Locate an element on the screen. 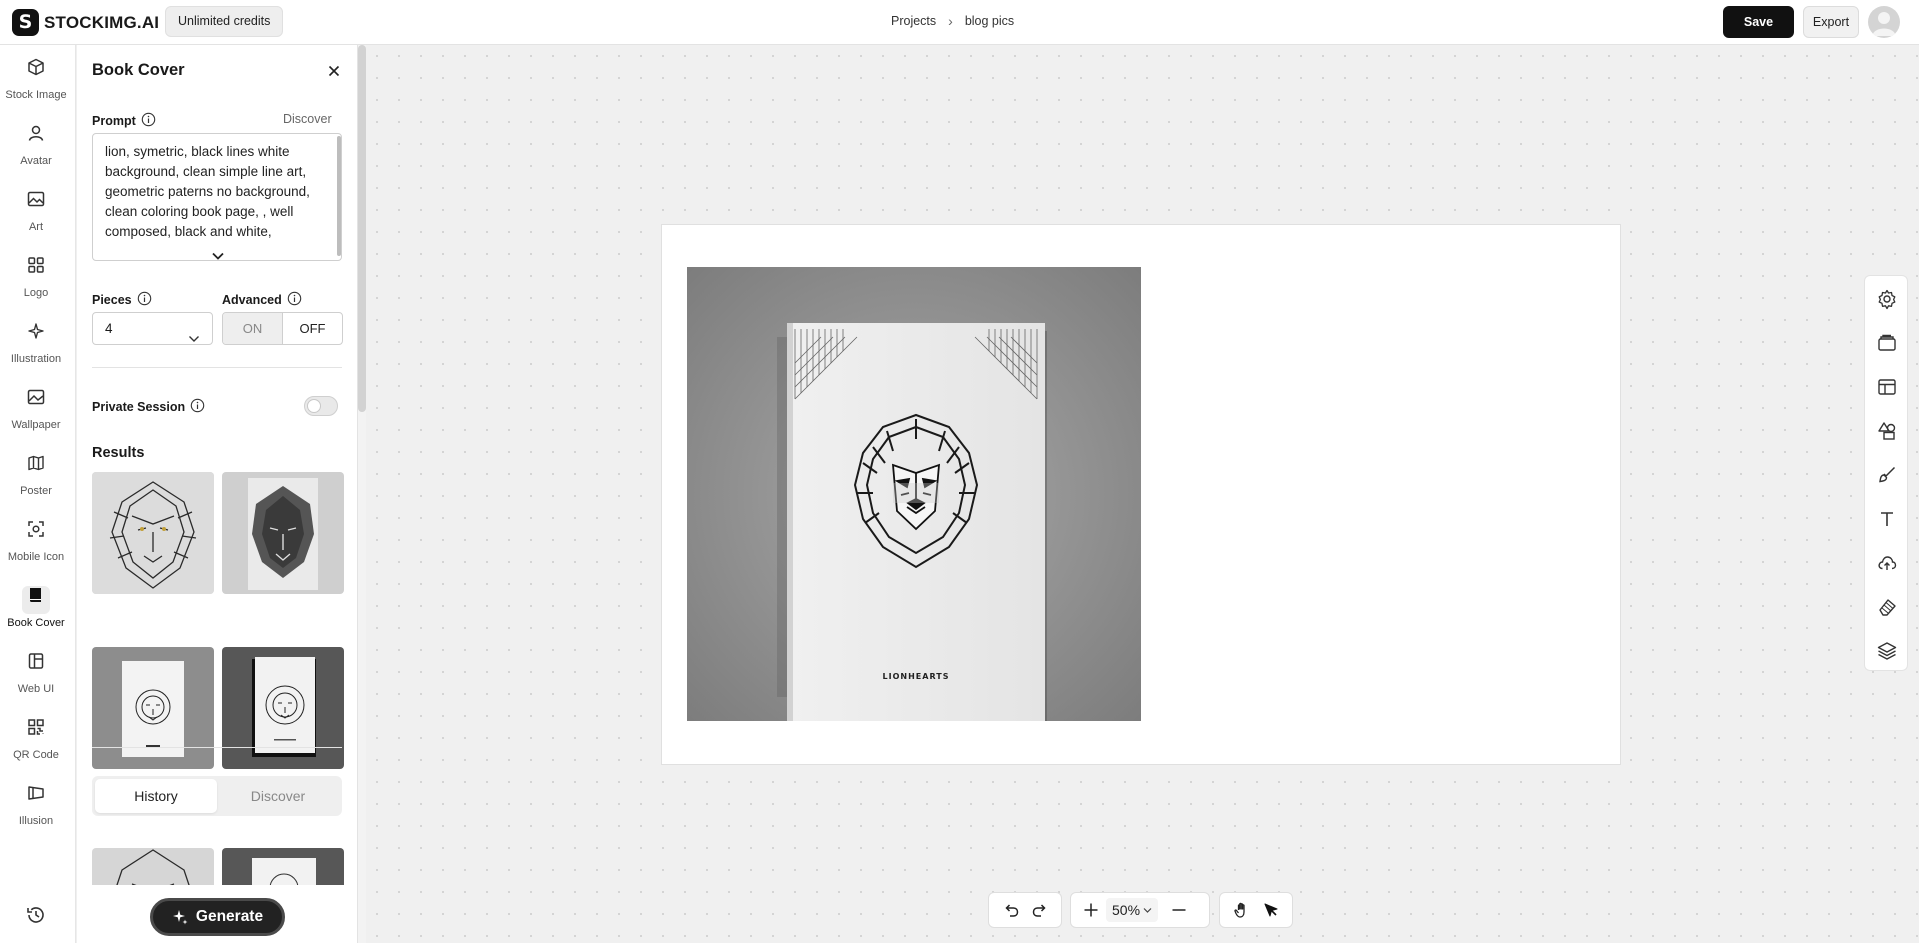  rail-label: Mobile Icon is located at coordinates (36, 557).